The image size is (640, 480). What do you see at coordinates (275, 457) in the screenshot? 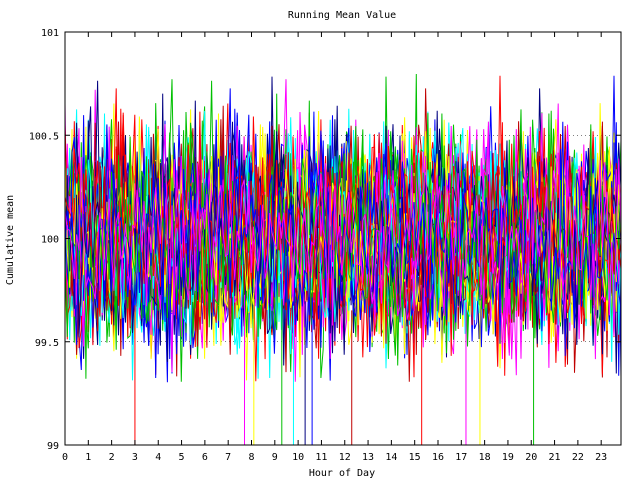
I see `x-tick-label: 9` at bounding box center [275, 457].